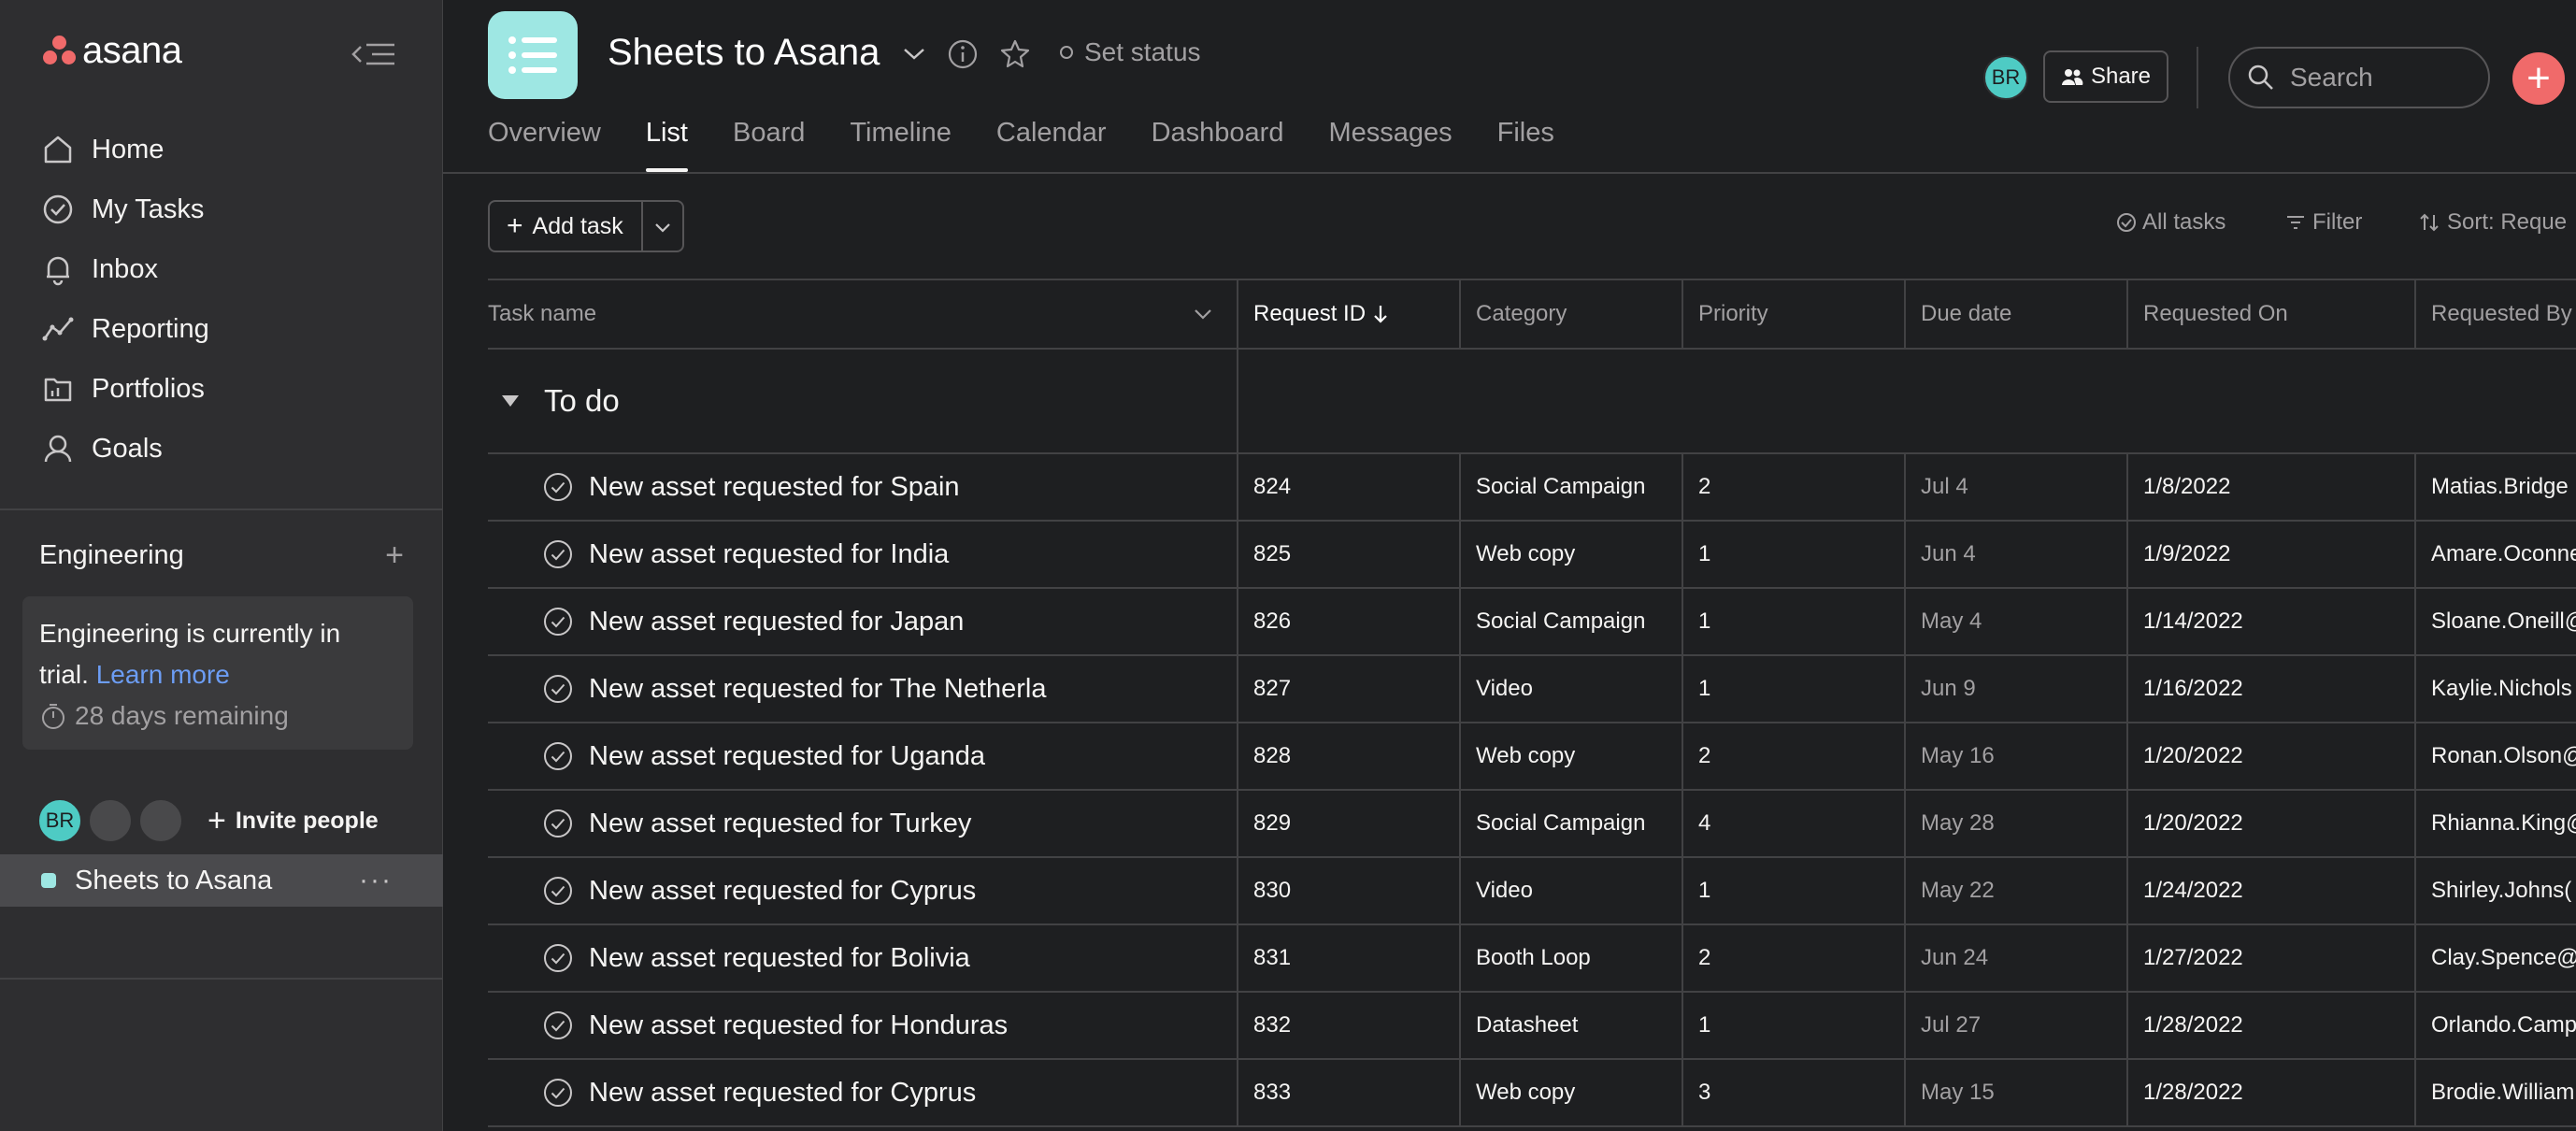 The image size is (2576, 1131). Describe the element at coordinates (2495, 314) in the screenshot. I see `column-header-requested-by: Requested By` at that location.